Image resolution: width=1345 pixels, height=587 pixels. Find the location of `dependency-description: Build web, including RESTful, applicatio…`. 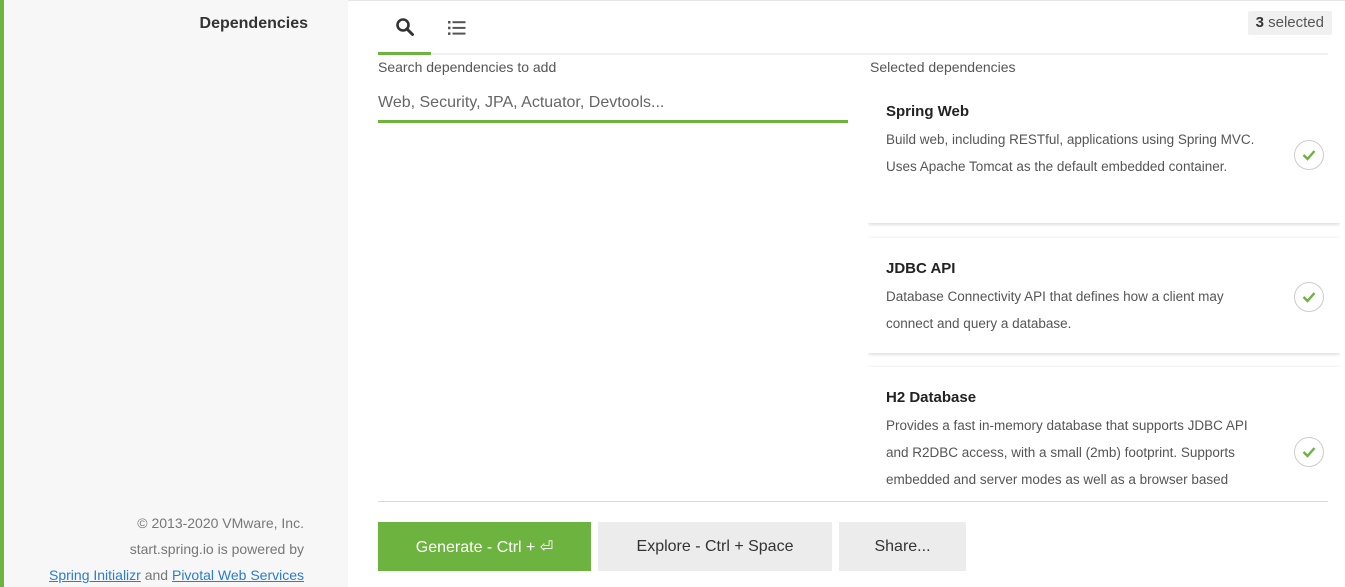

dependency-description: Build web, including RESTful, applicatio… is located at coordinates (1070, 153).